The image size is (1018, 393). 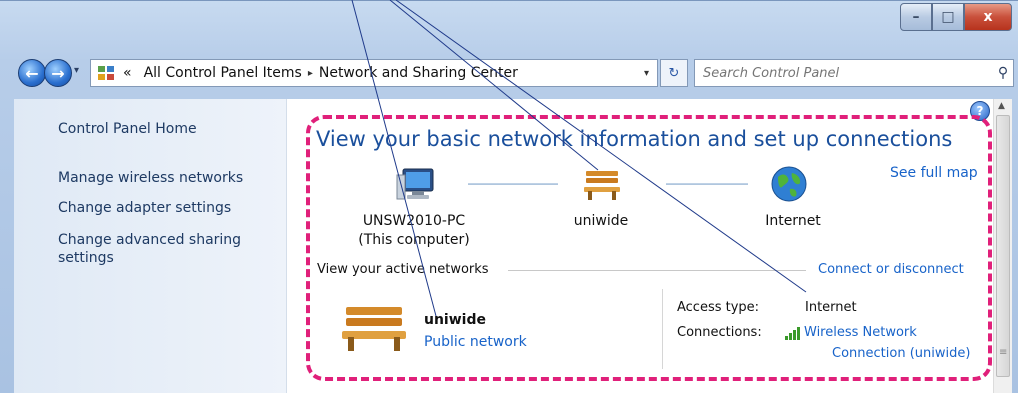 I want to click on globe-icon, so click(x=789, y=186).